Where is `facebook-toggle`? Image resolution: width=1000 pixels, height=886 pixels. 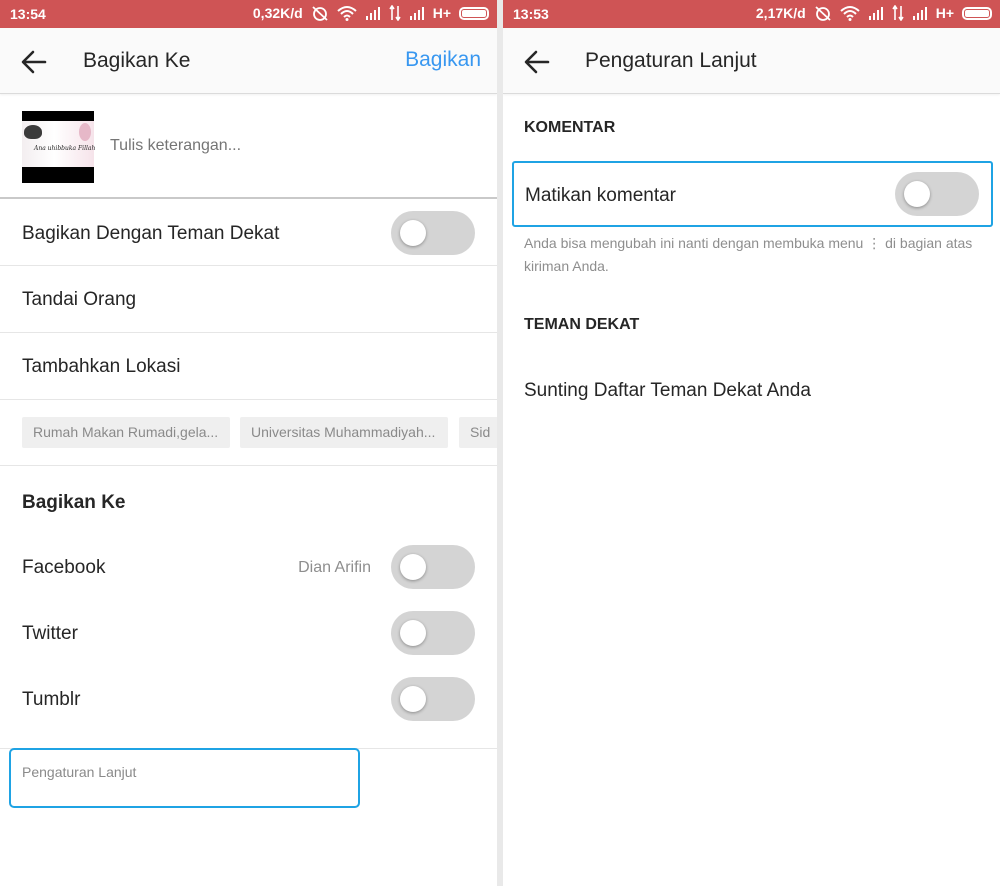 facebook-toggle is located at coordinates (433, 567).